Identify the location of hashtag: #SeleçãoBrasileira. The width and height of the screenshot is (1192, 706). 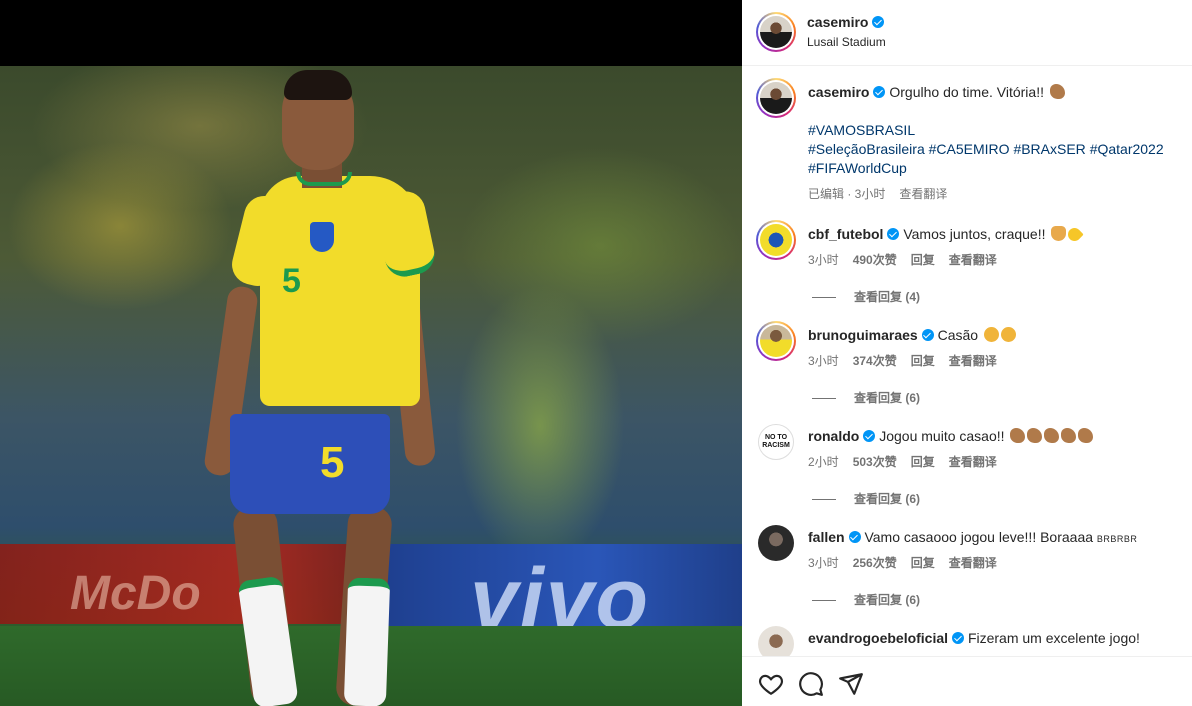
(866, 149).